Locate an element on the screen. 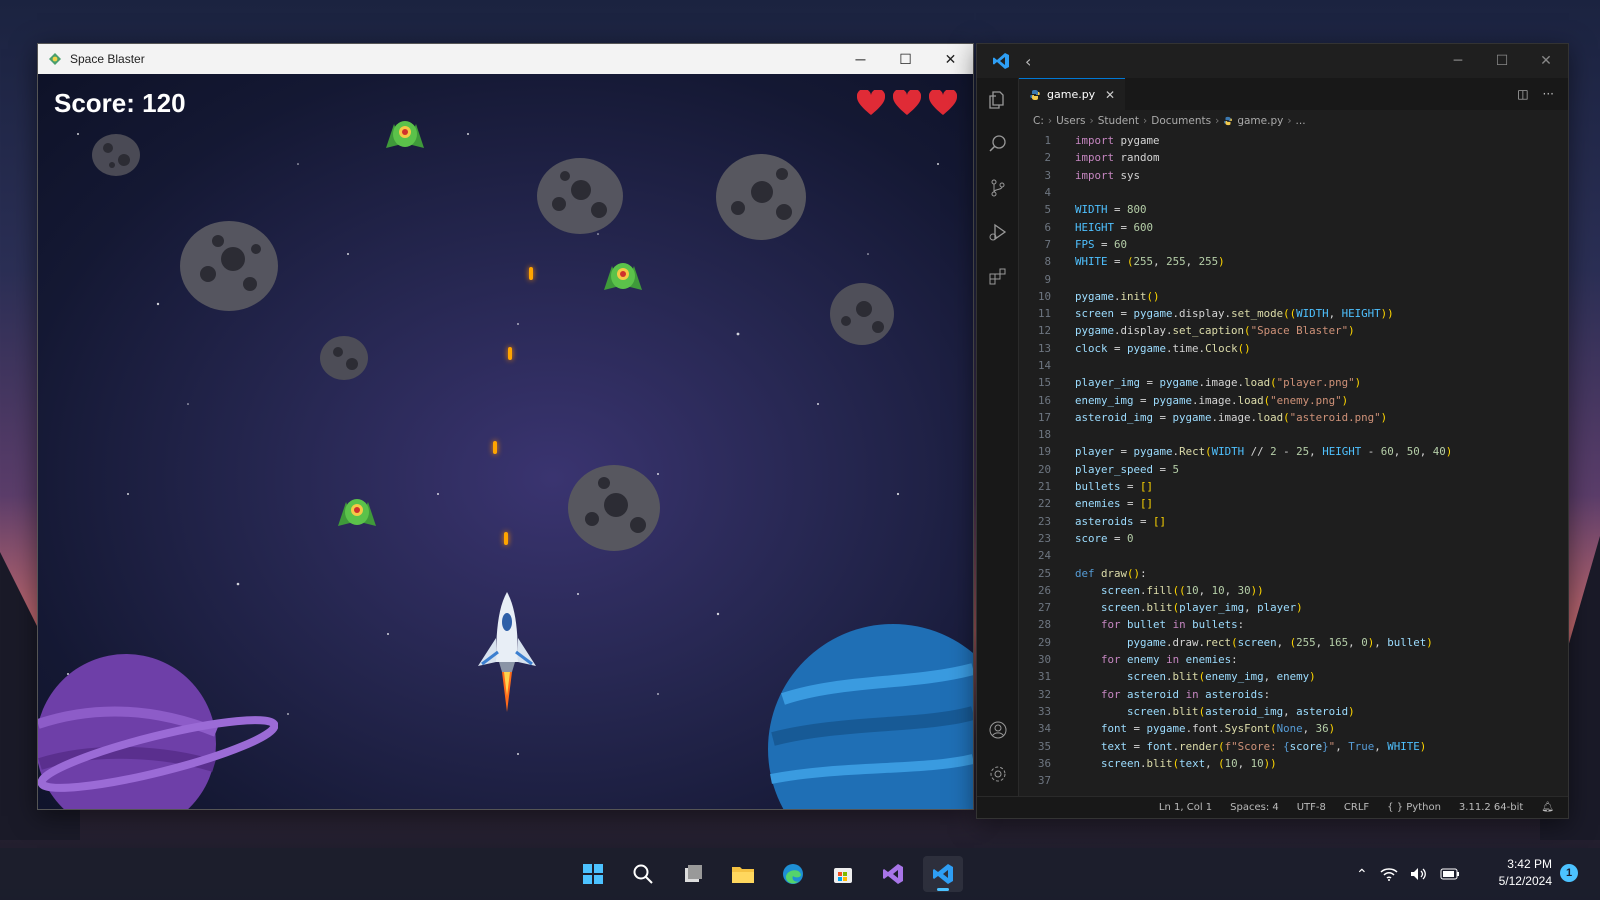  cursor-position: Ln 1, Col 1 is located at coordinates (1185, 807).